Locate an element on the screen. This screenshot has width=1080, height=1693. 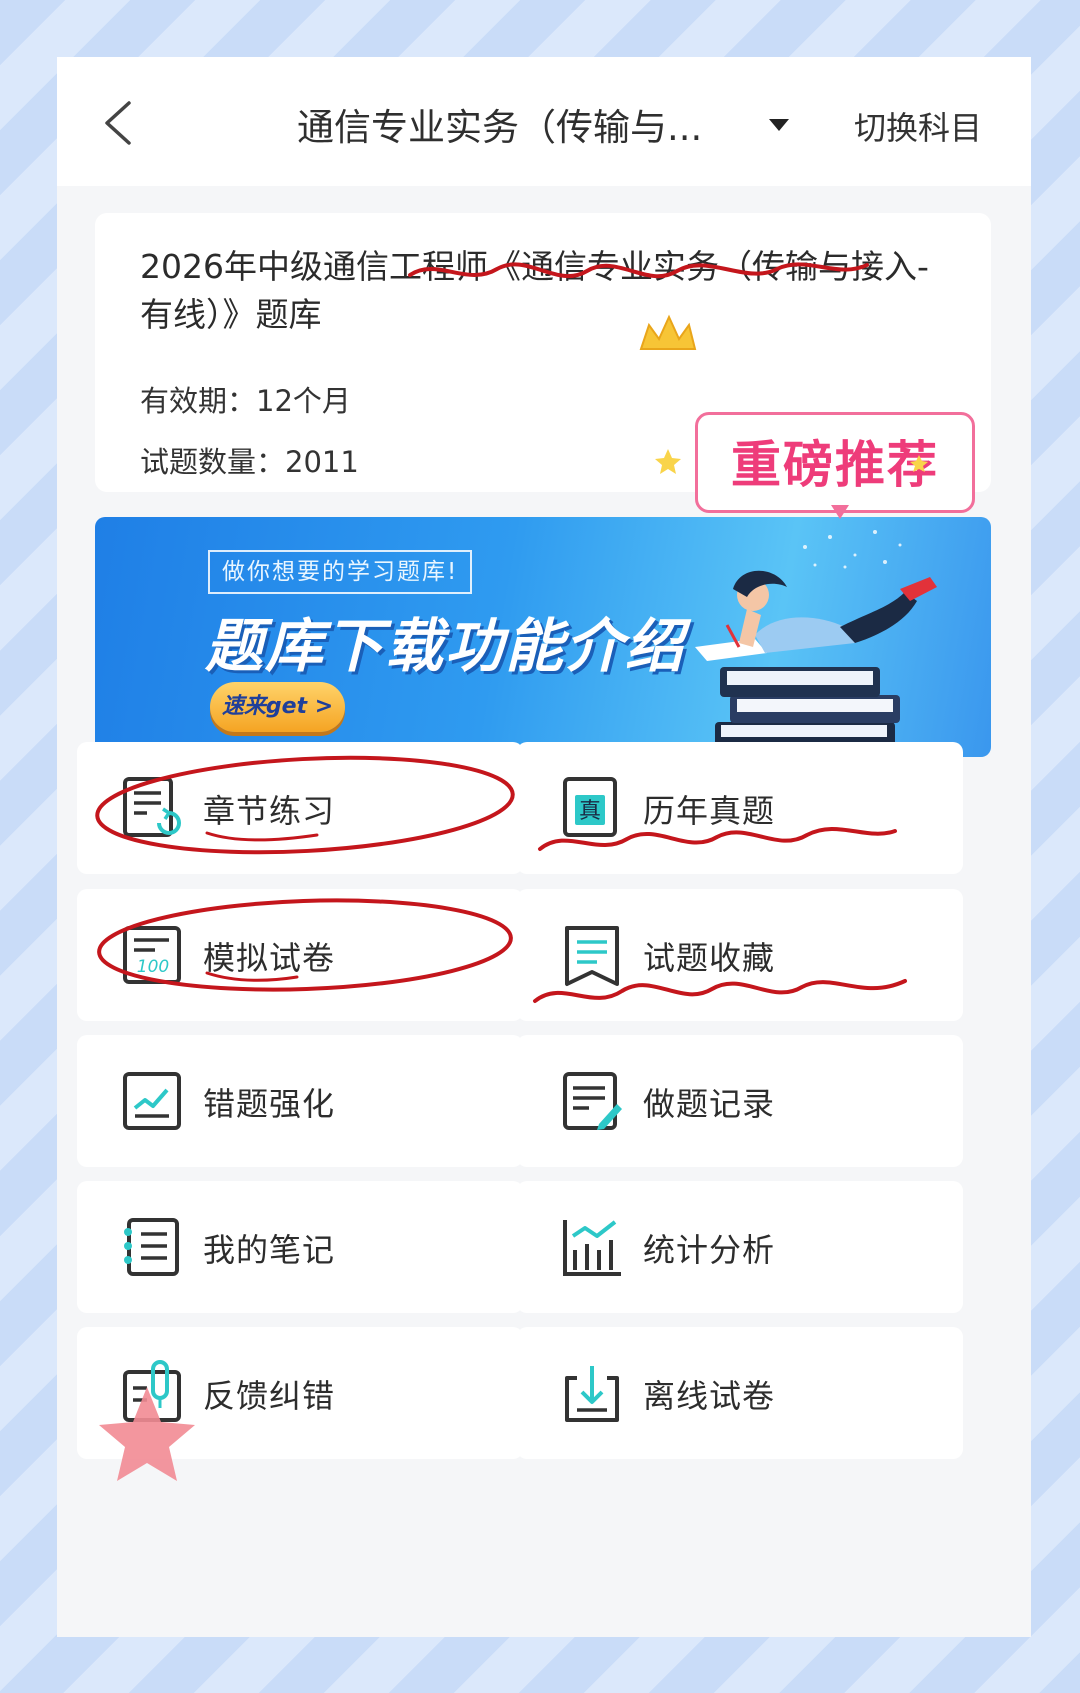
menu-label: 离线试卷 is located at coordinates (709, 1396).